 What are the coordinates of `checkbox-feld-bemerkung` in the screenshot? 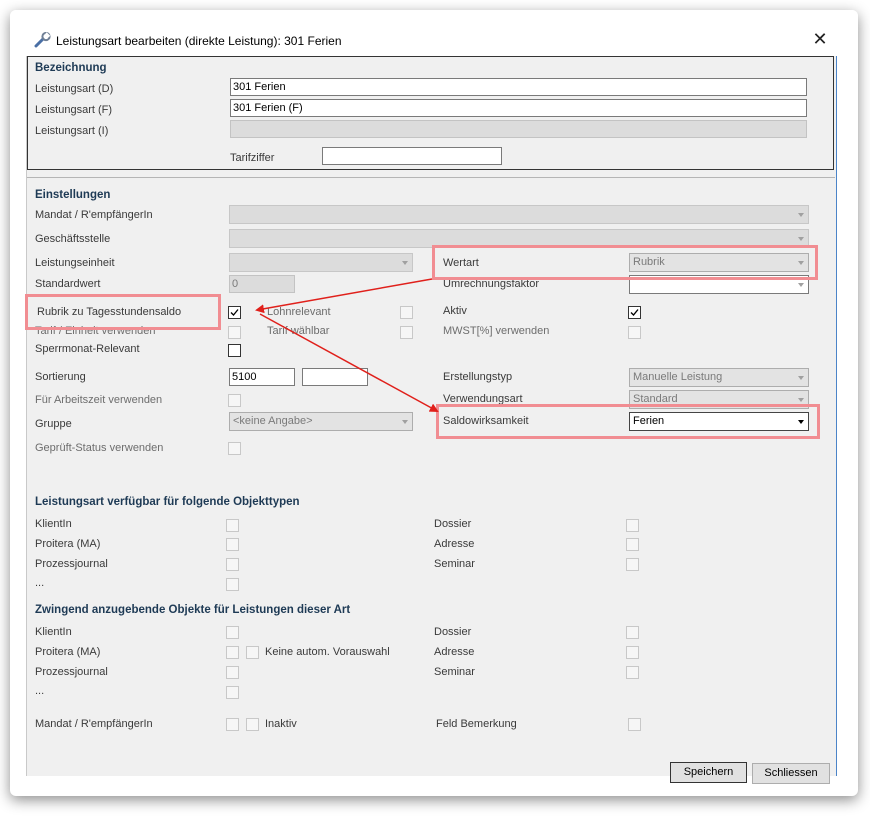 It's located at (634, 724).